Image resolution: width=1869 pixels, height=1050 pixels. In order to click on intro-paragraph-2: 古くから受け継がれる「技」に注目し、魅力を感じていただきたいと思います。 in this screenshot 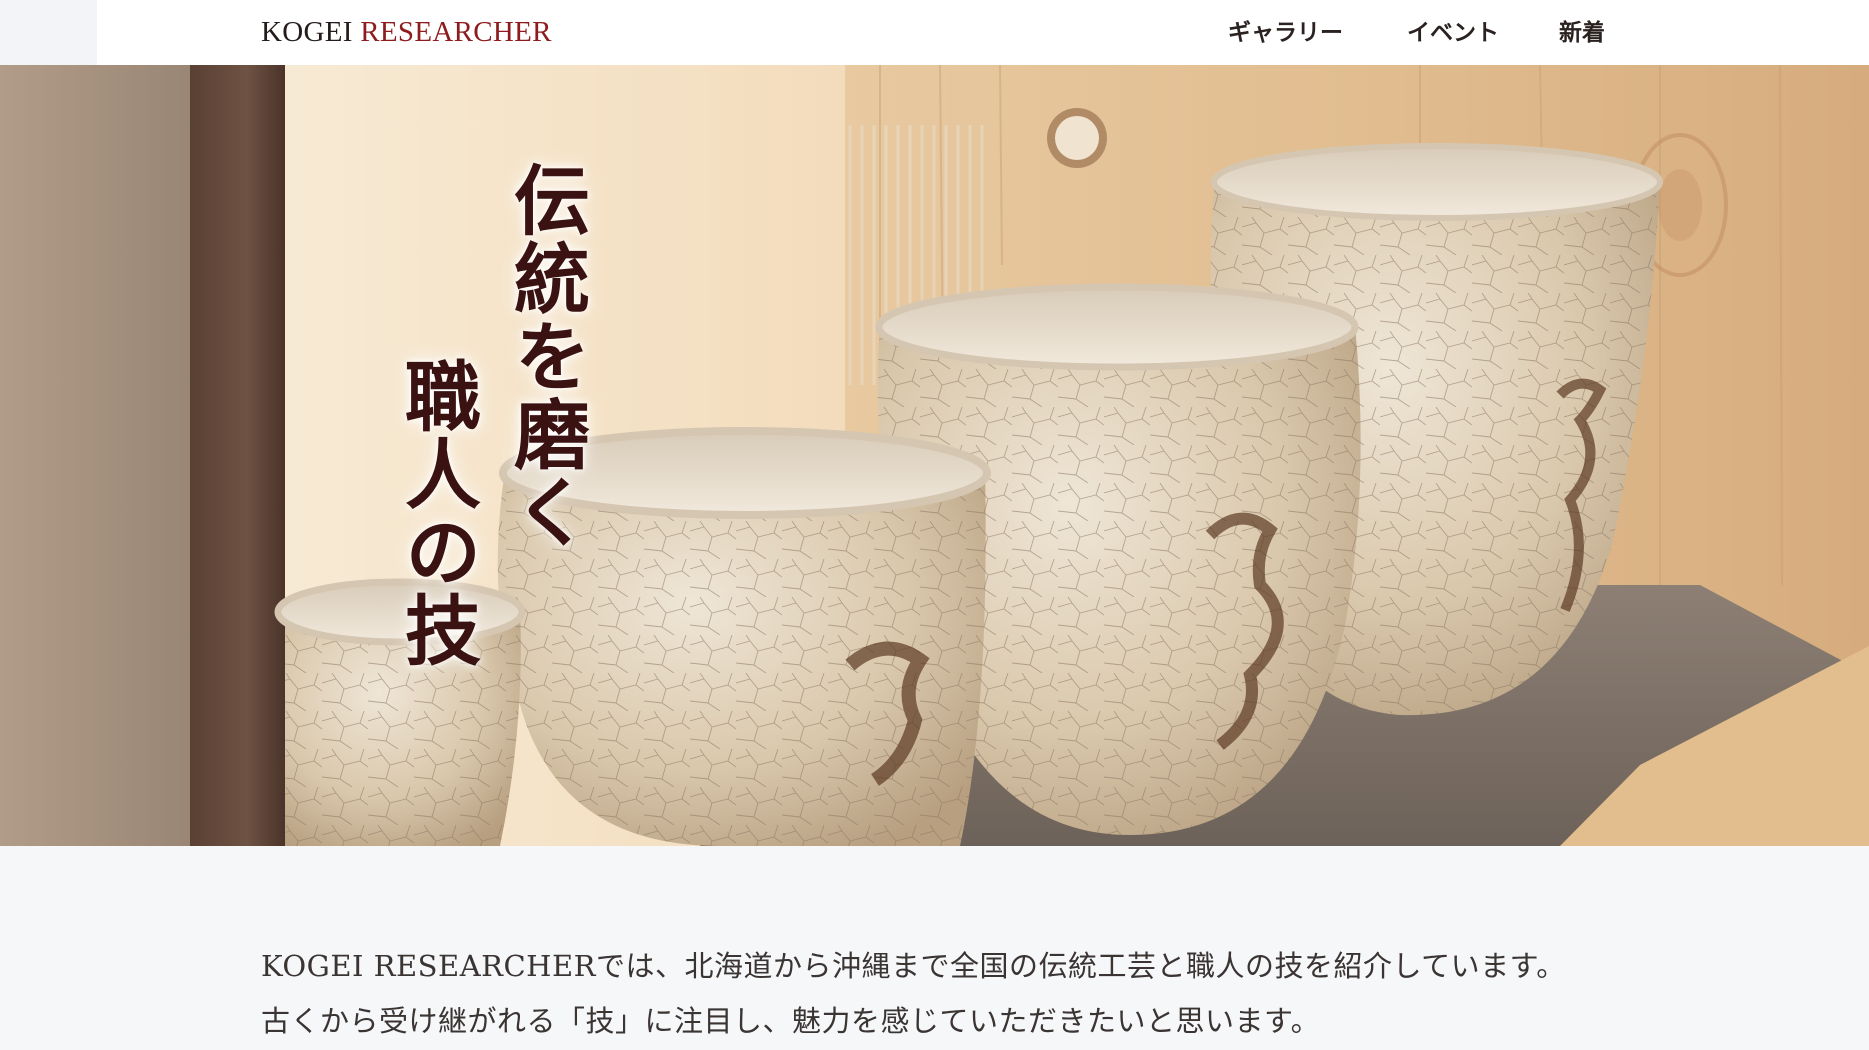, I will do `click(791, 1021)`.